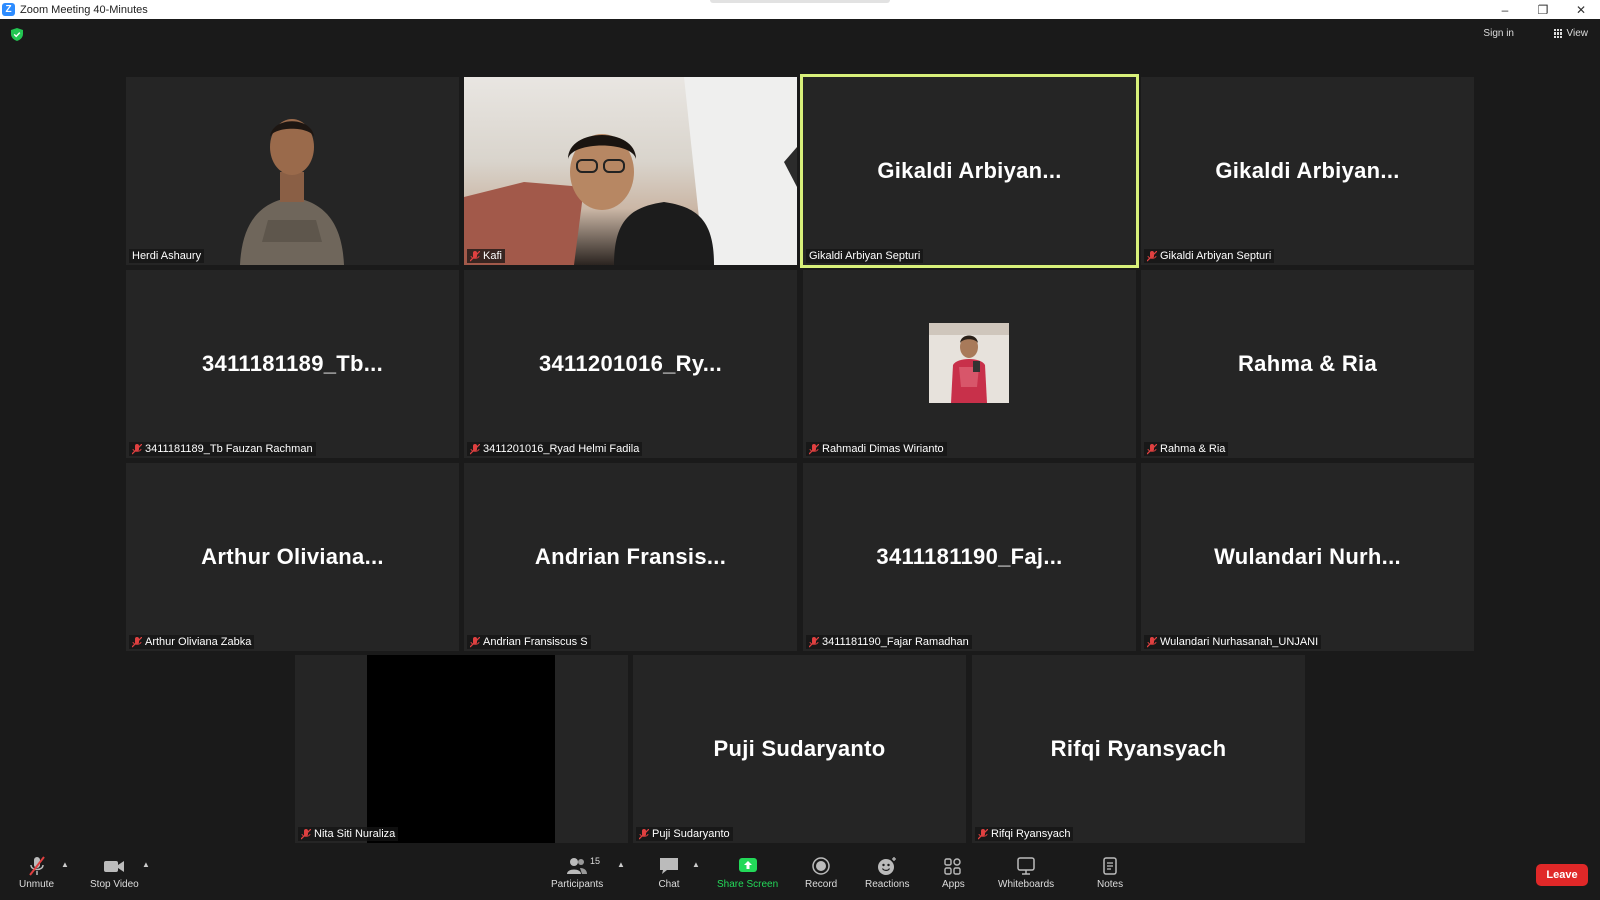  I want to click on whiteboards-label: Whiteboards, so click(1026, 884).